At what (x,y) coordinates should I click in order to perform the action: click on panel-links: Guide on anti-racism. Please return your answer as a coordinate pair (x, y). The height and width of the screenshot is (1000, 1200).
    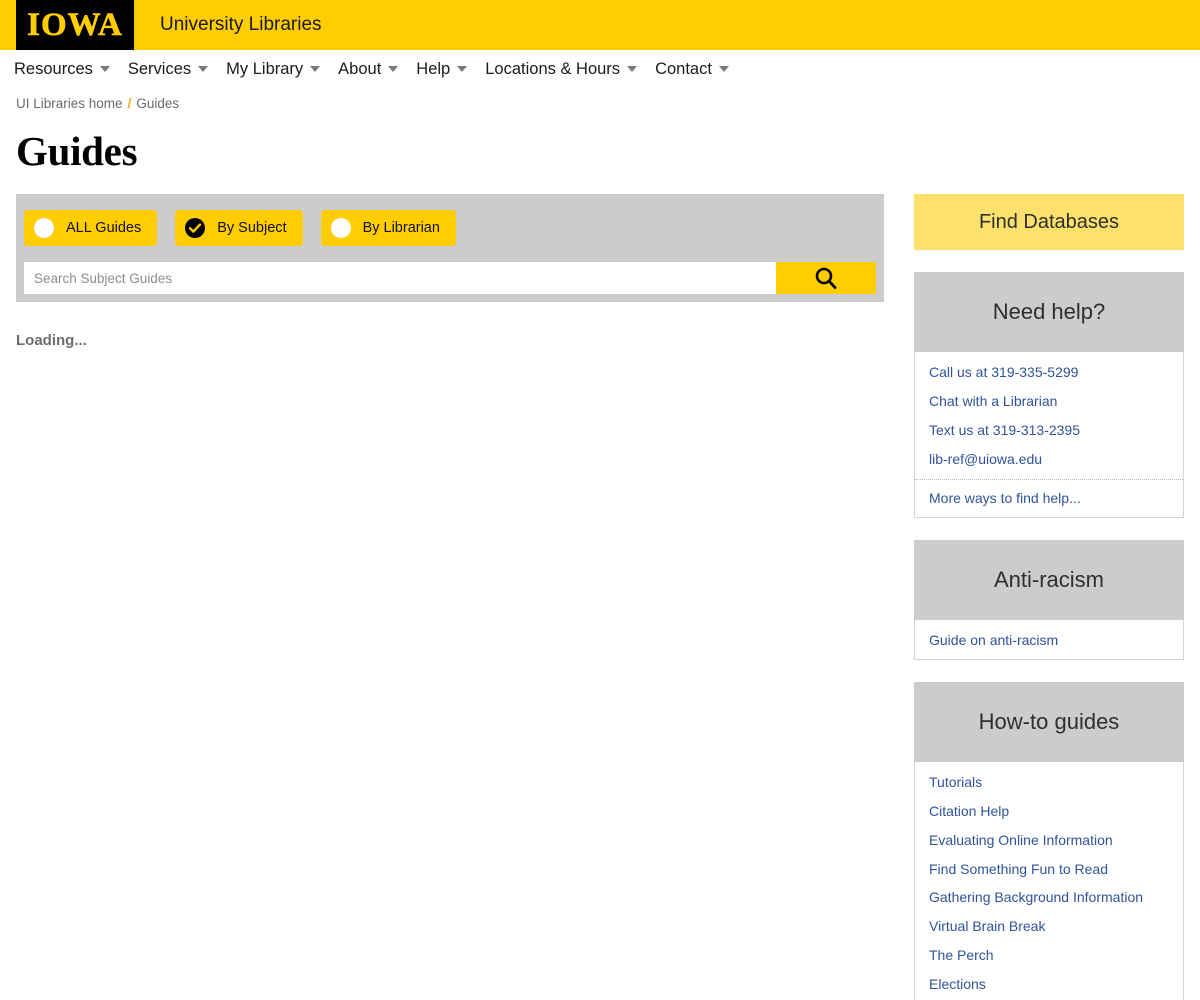
    Looking at the image, I should click on (1049, 639).